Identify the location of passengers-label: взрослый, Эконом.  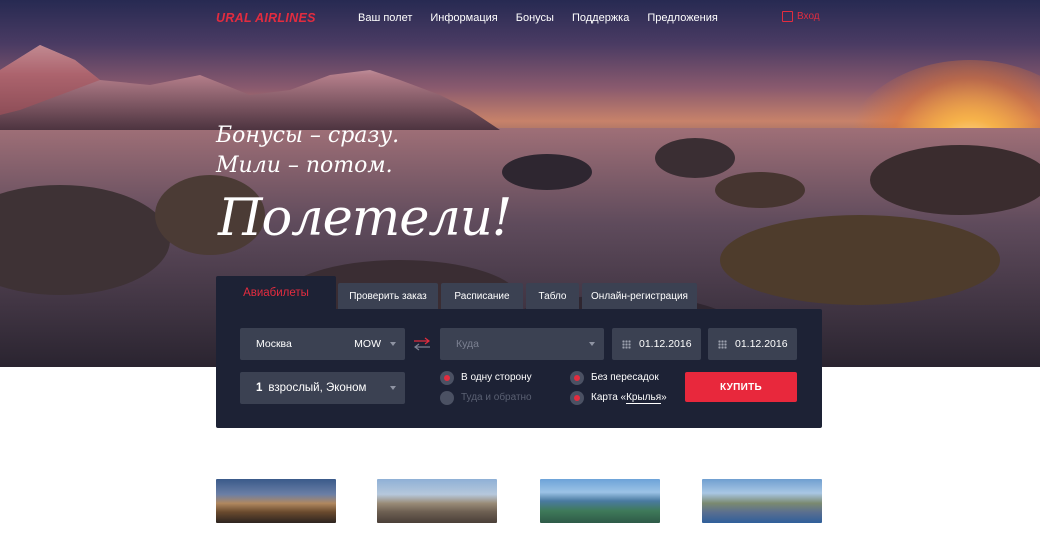
(317, 388).